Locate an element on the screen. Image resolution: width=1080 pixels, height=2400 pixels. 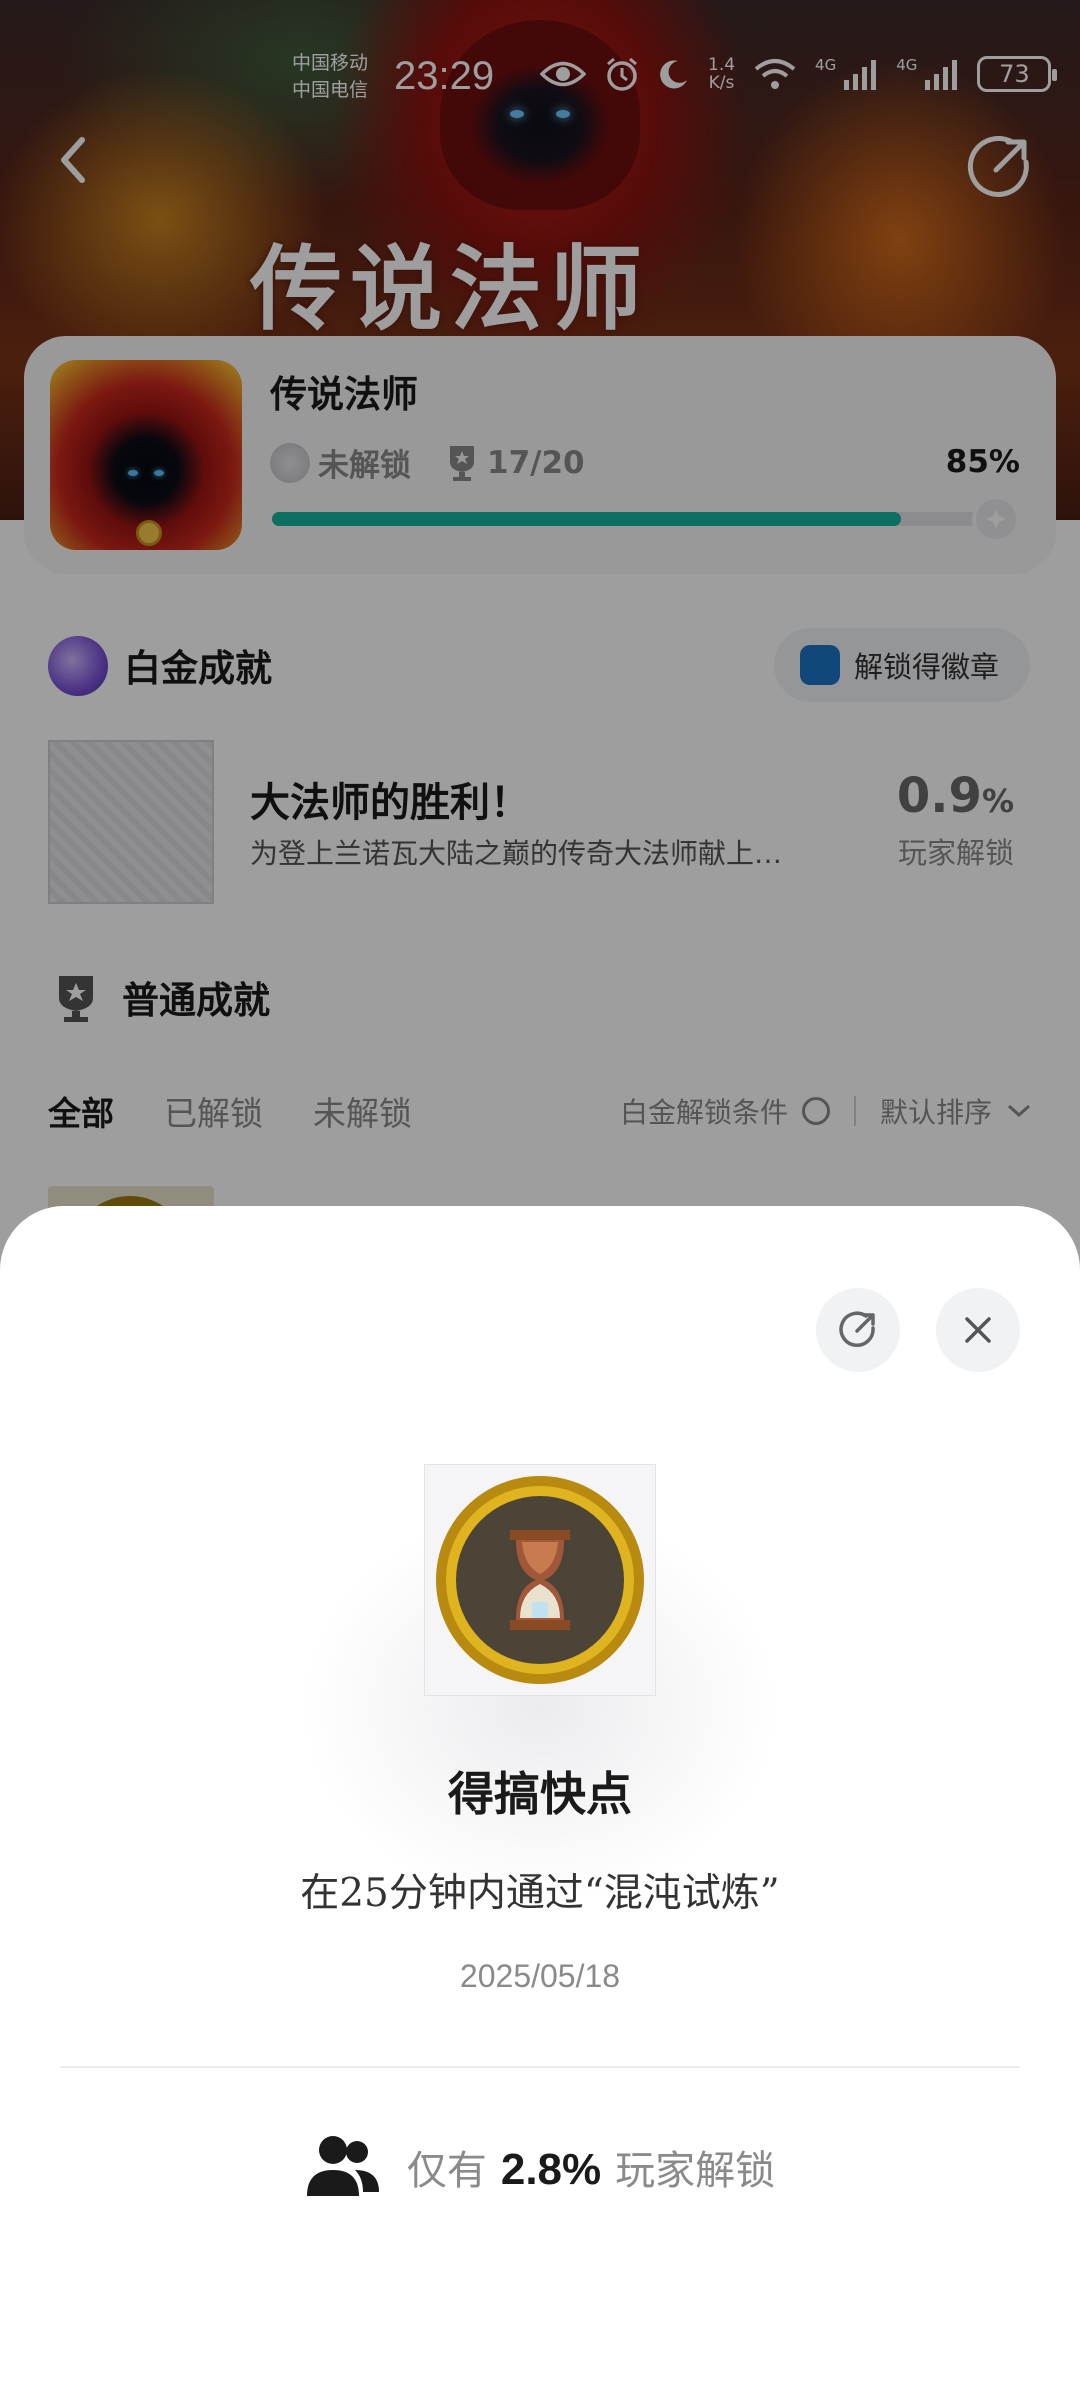
users-icon is located at coordinates (342, 2166).